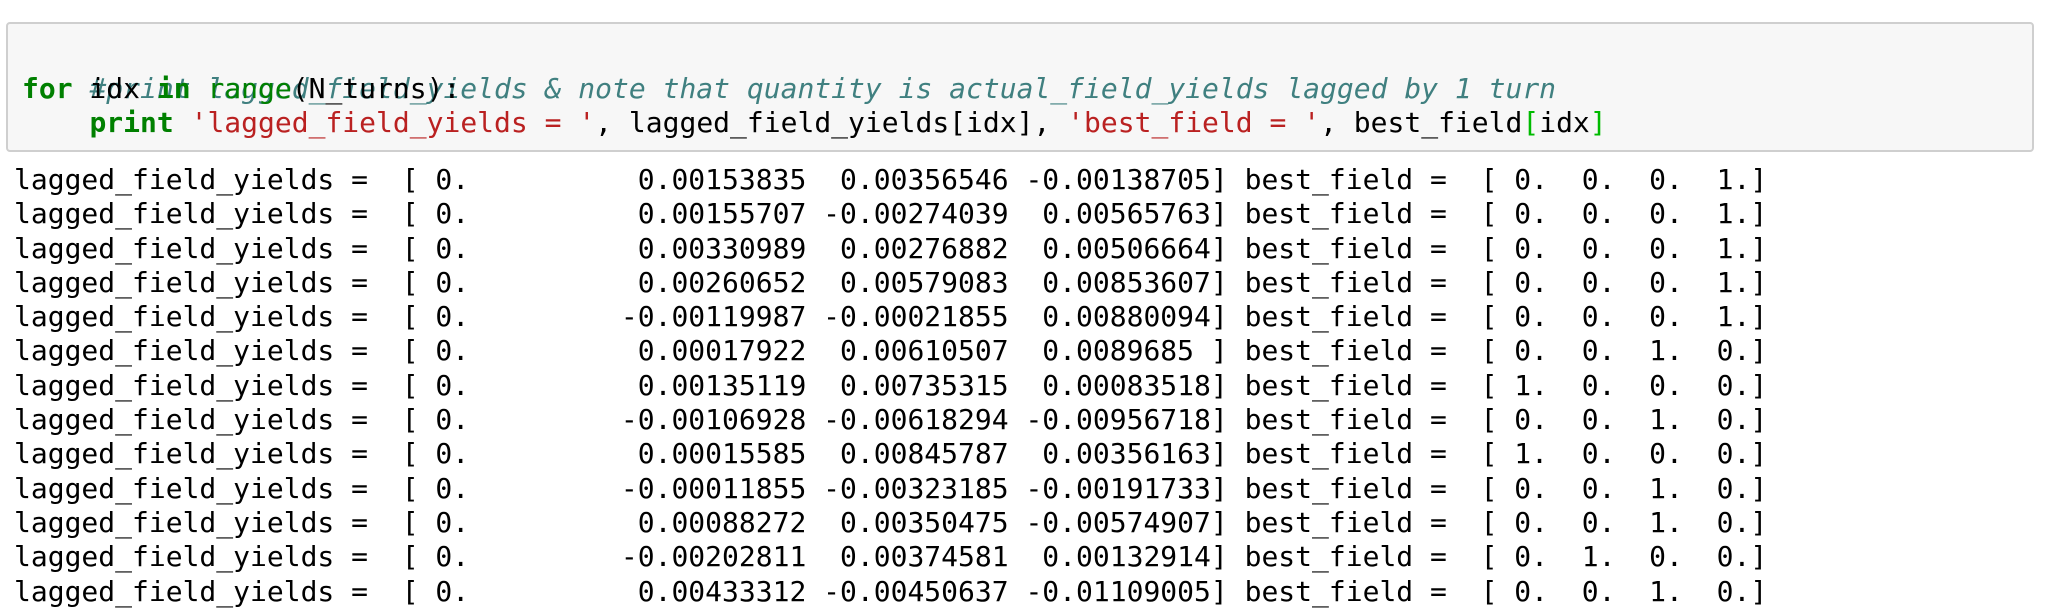 Image resolution: width=2052 pixels, height=609 pixels. Describe the element at coordinates (1531, 122) in the screenshot. I see `matching-bracket-open: [` at that location.